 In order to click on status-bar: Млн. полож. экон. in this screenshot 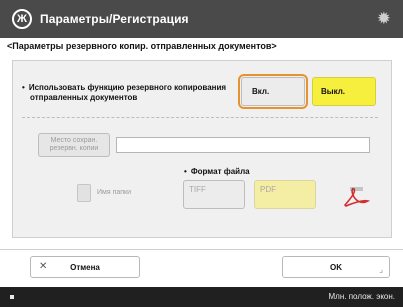, I will do `click(201, 297)`.